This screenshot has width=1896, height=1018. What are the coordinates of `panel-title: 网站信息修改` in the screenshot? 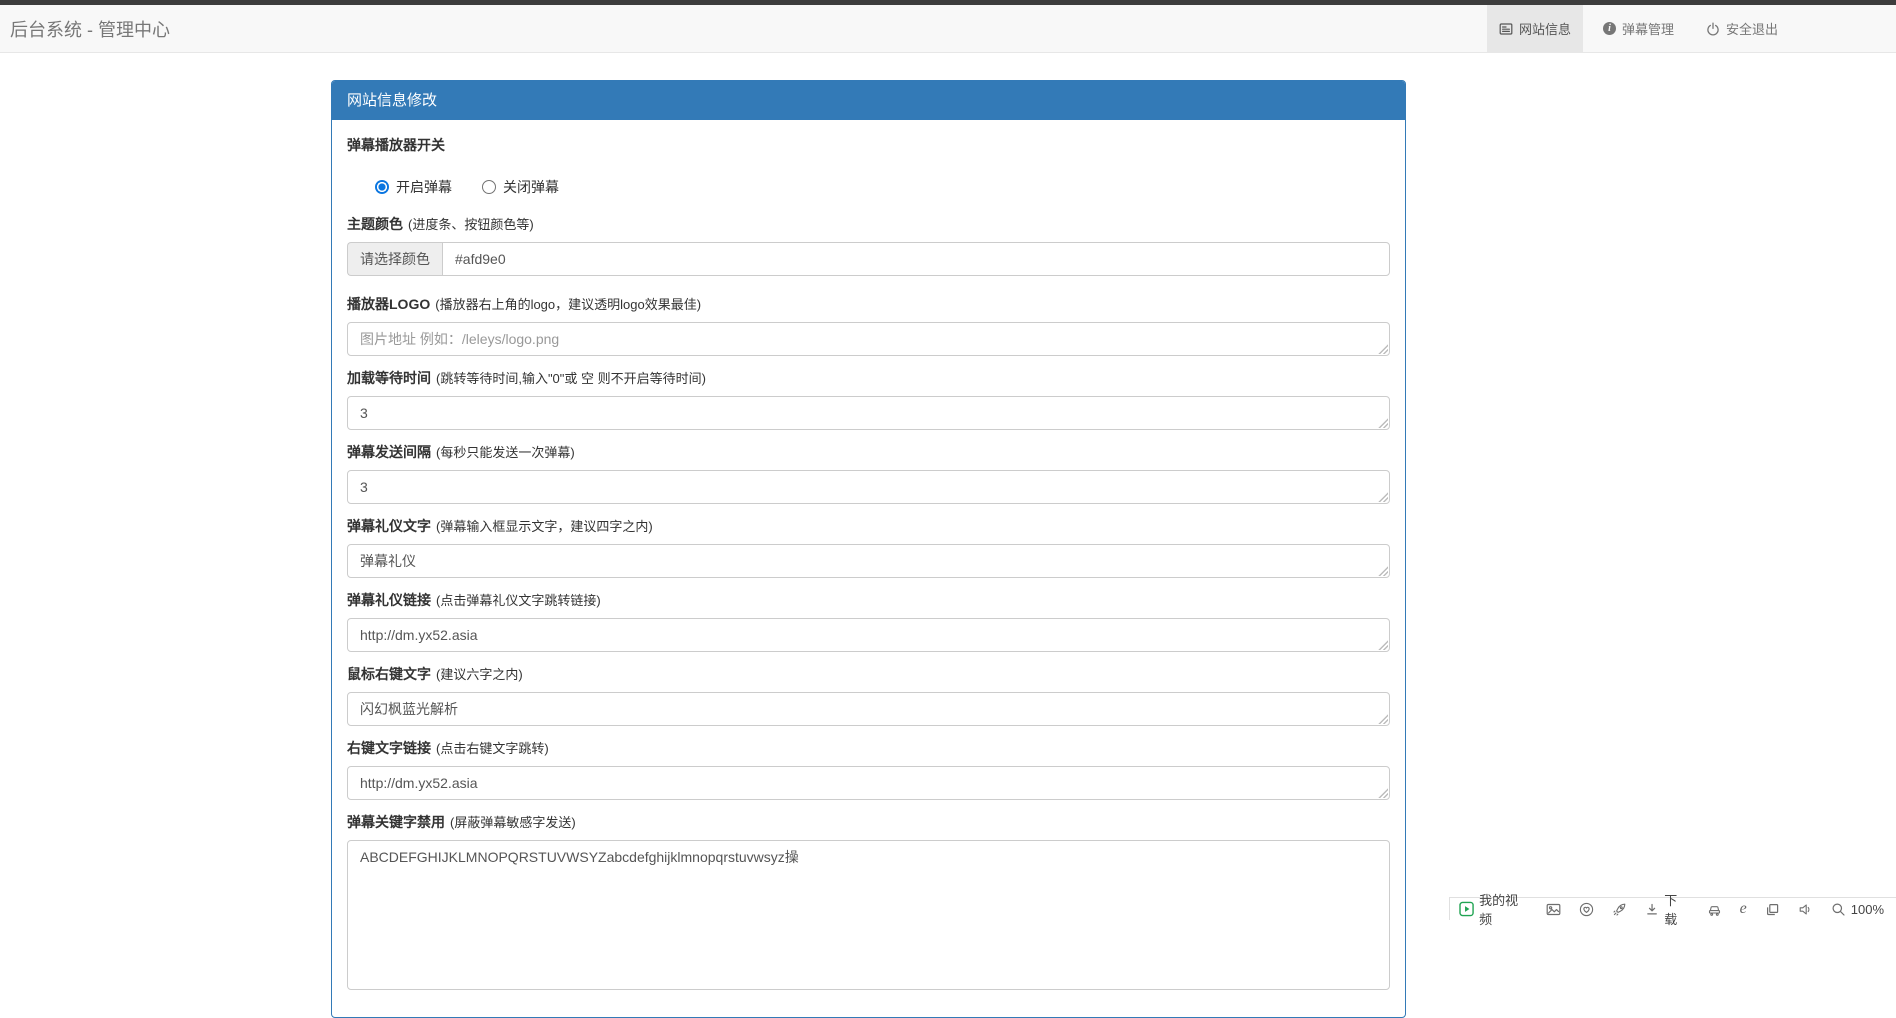 It's located at (868, 100).